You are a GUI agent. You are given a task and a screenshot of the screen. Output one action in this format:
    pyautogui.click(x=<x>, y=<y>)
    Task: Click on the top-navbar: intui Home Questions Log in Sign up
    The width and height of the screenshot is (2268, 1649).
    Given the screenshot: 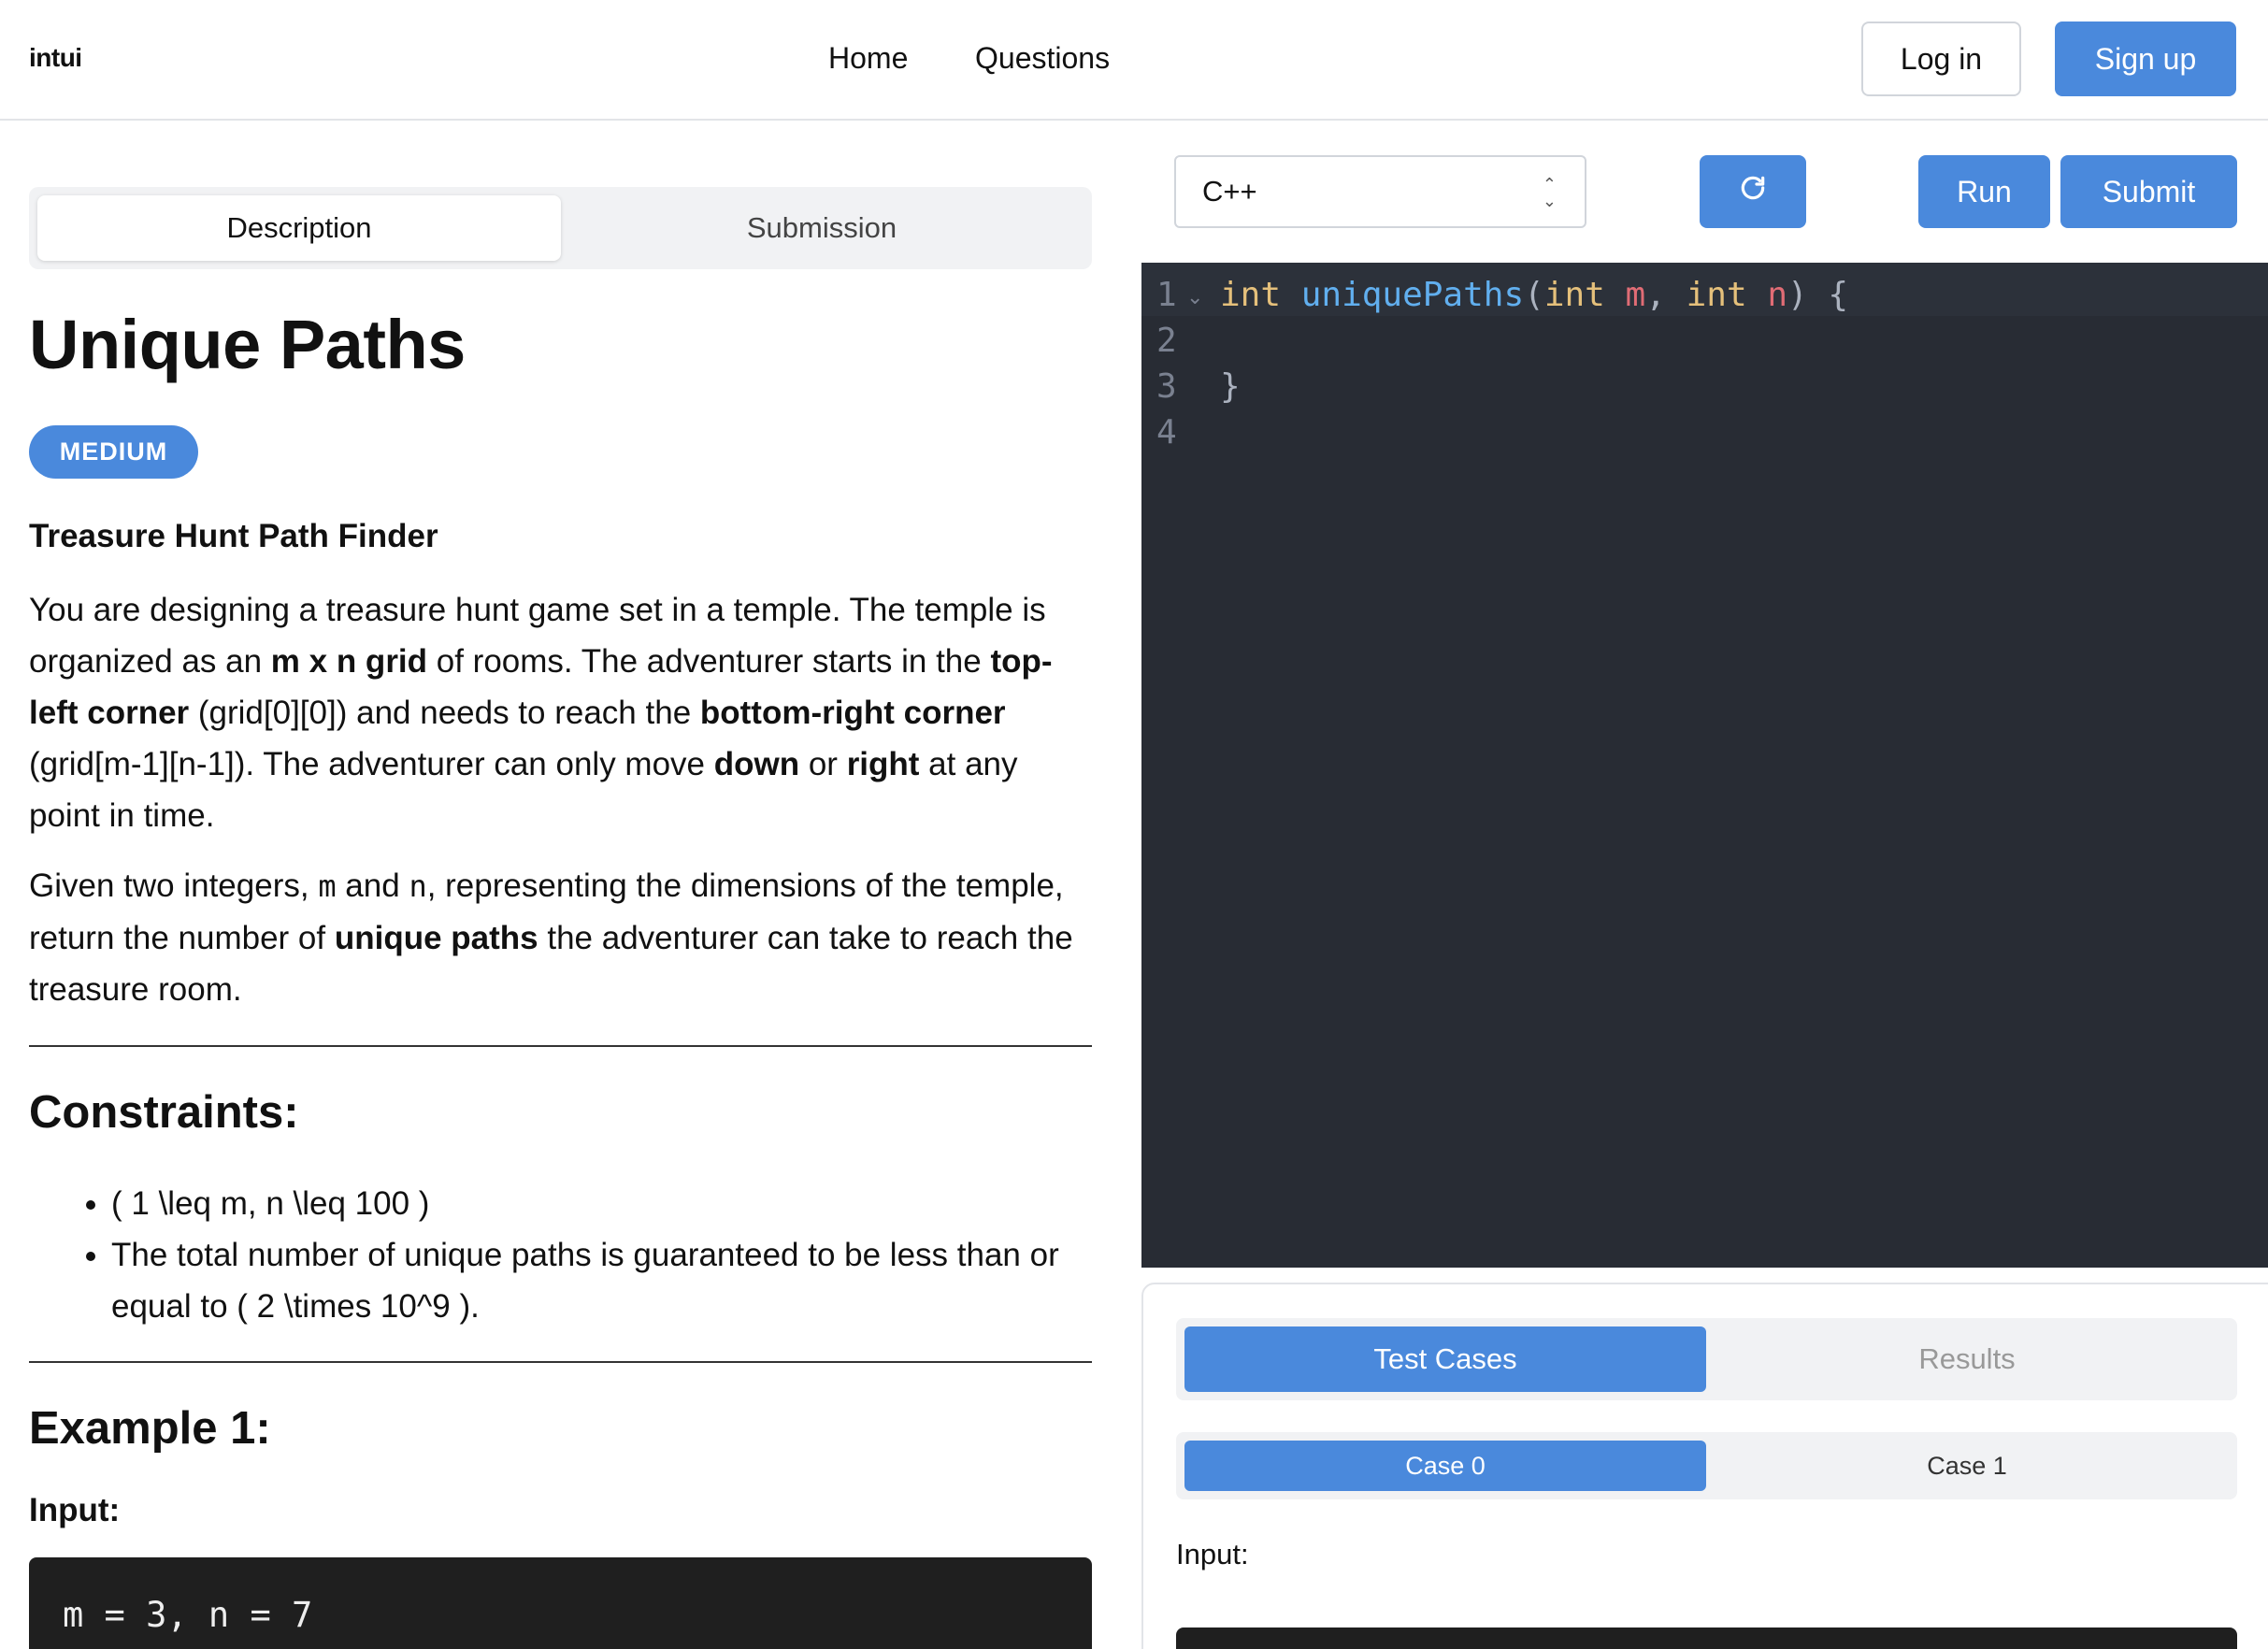 What is the action you would take?
    pyautogui.click(x=1134, y=60)
    